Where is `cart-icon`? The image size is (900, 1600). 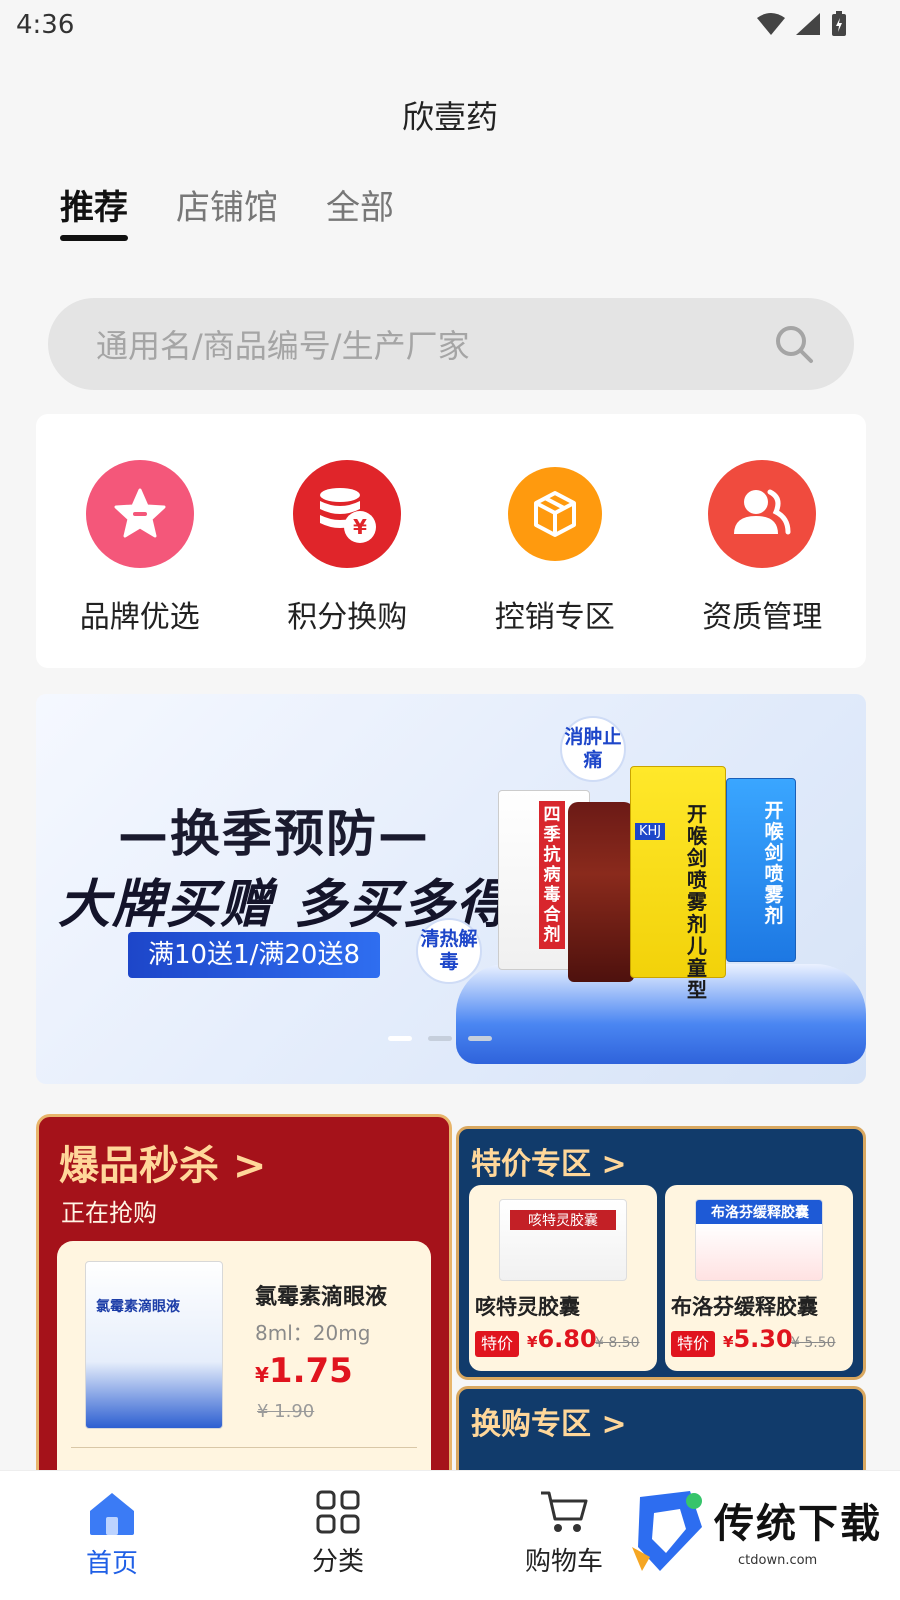 cart-icon is located at coordinates (564, 1511).